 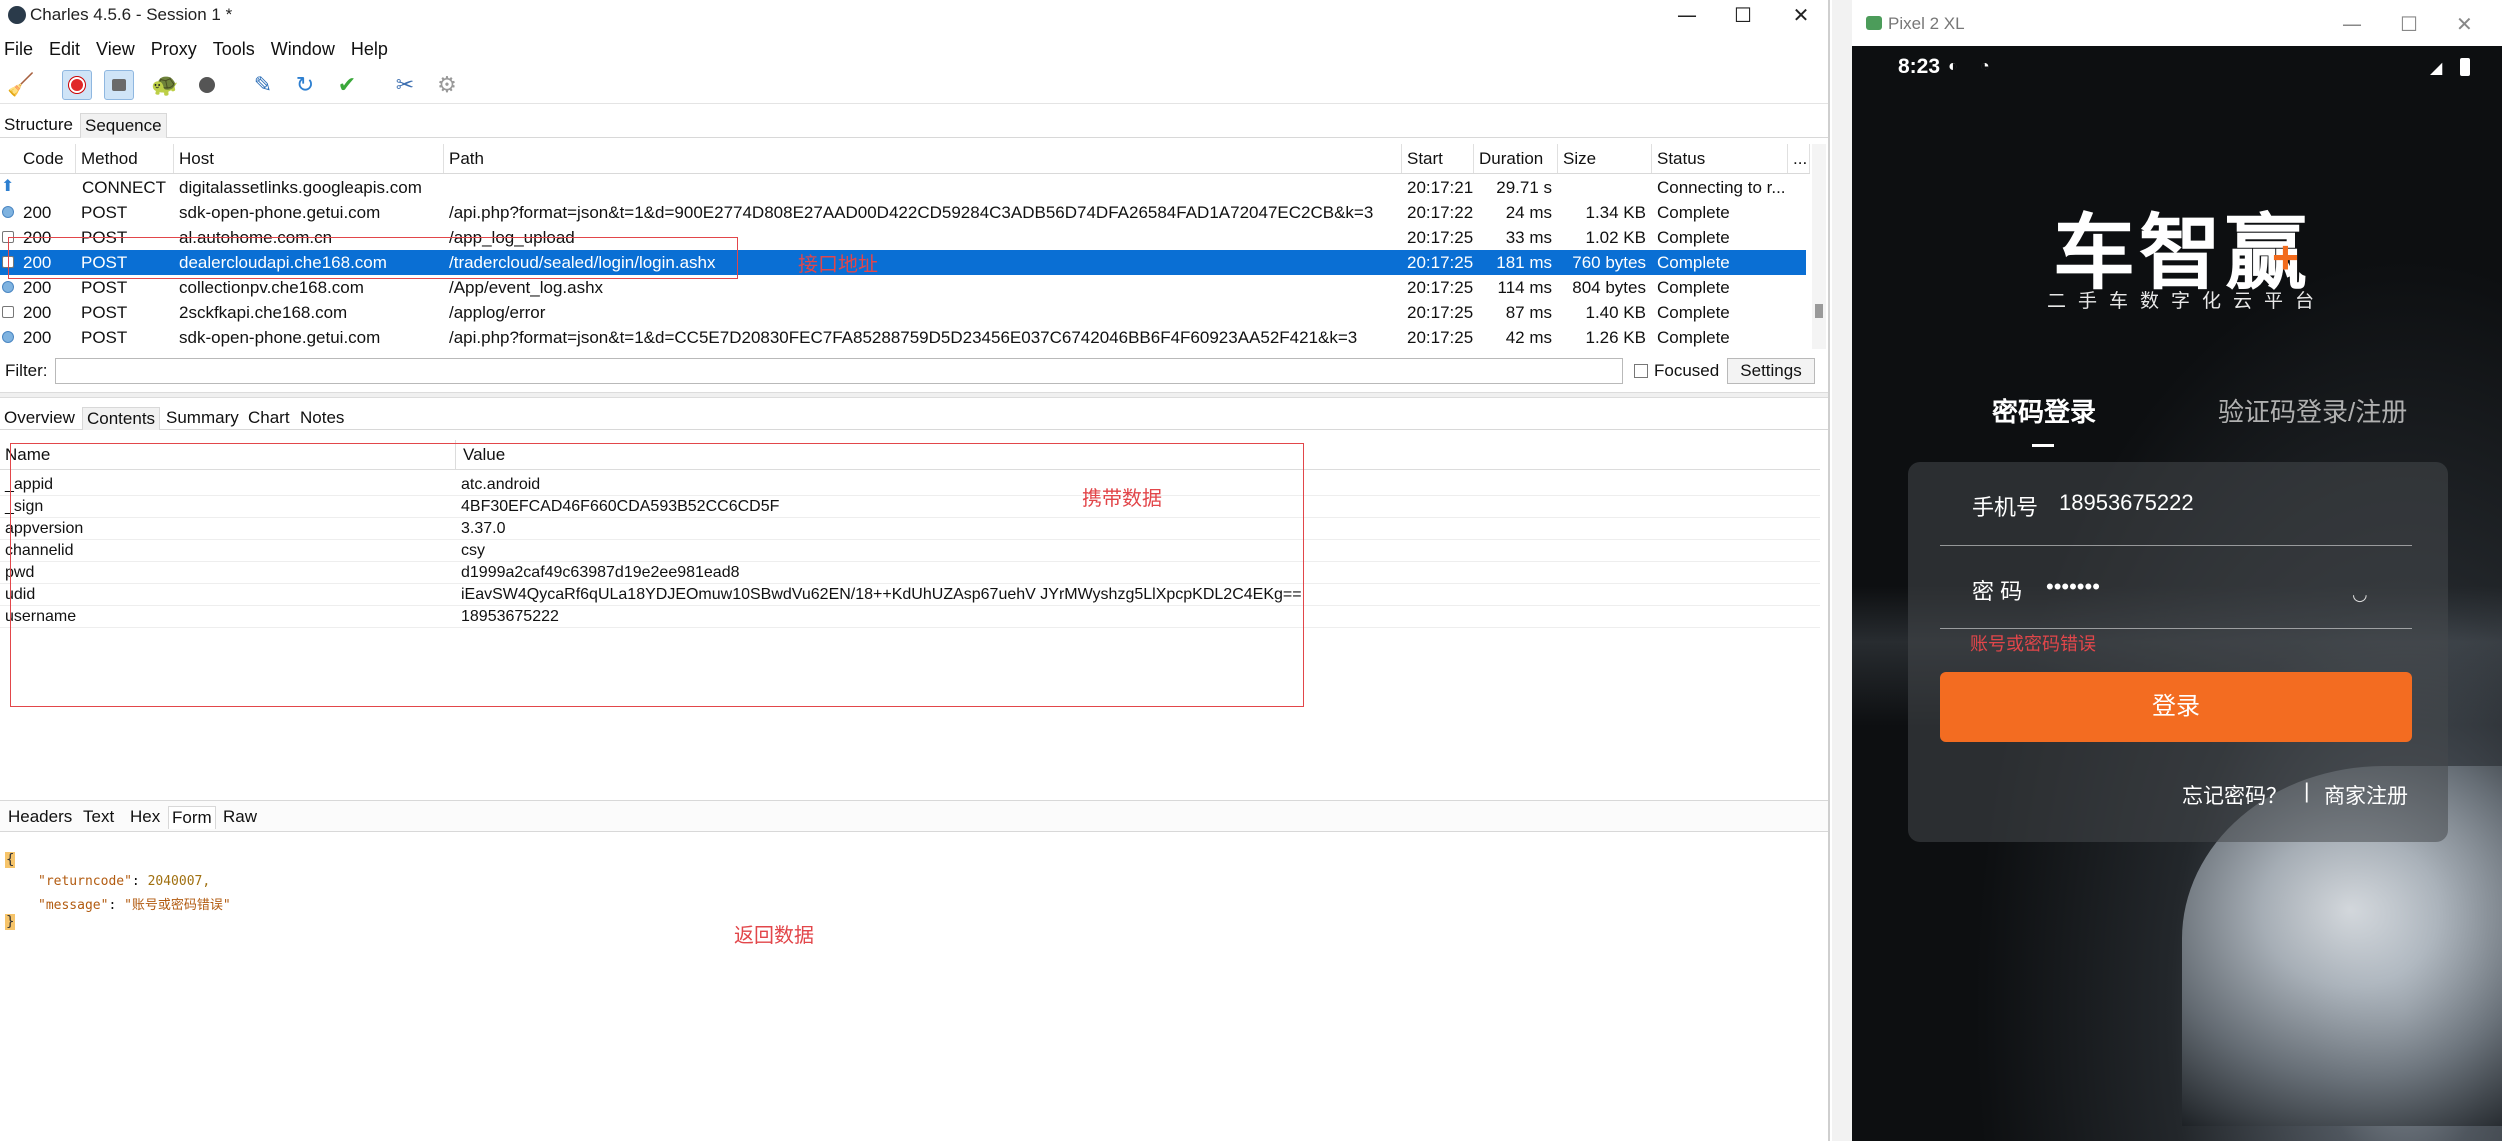 What do you see at coordinates (21, 85) in the screenshot?
I see `broom-icon: 🧹` at bounding box center [21, 85].